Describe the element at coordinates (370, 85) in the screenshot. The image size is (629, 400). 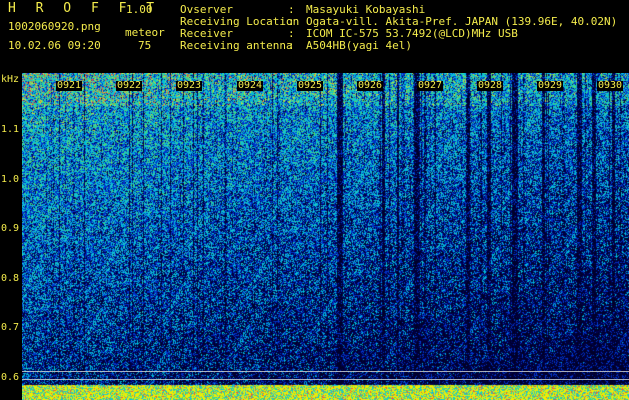
I see `x-tick-0926: 0926` at that location.